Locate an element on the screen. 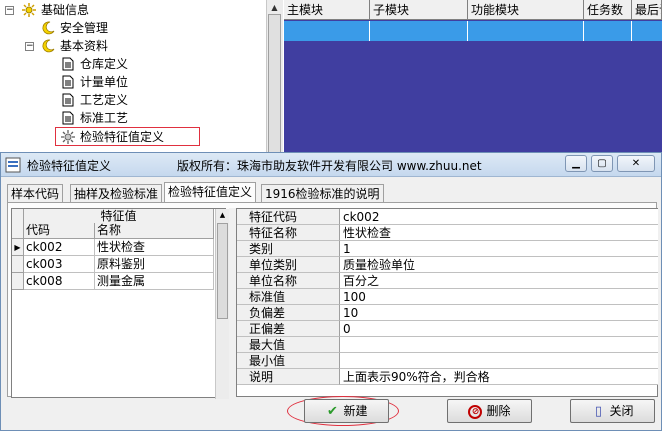  field-value: 上面表示90%符合，判合格 is located at coordinates (499, 377).